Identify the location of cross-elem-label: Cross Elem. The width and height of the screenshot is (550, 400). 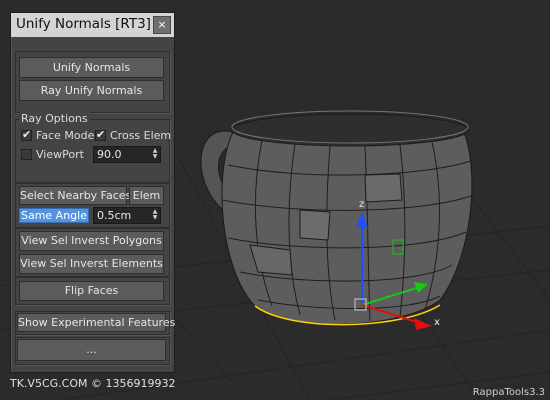
(141, 135).